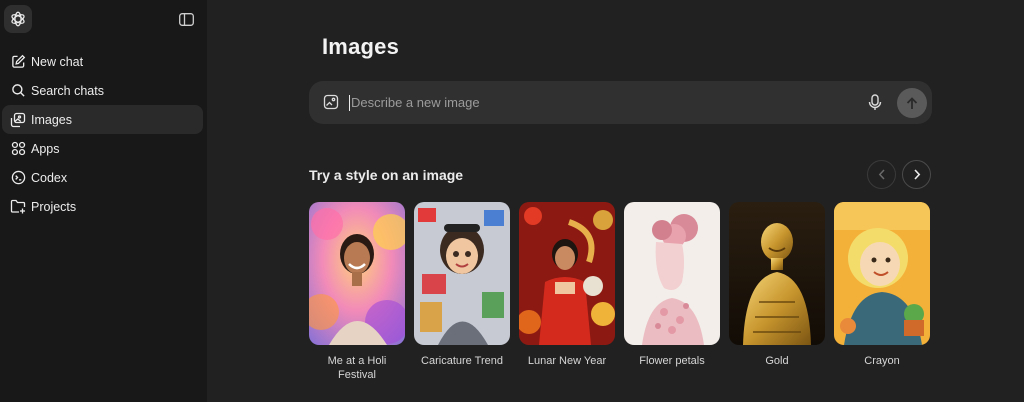 The image size is (1024, 402). Describe the element at coordinates (45, 148) in the screenshot. I see `sidebar-item-label: Apps` at that location.